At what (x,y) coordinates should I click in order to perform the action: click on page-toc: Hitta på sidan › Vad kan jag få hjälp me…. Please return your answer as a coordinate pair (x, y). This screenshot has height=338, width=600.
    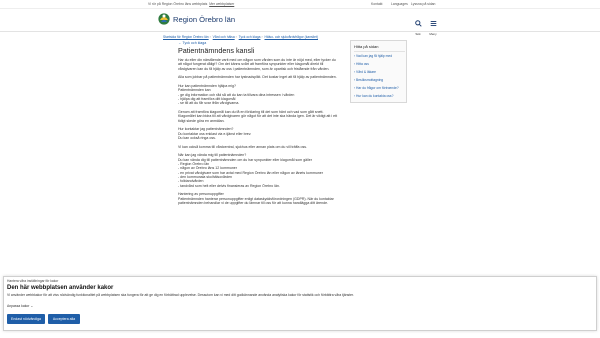
    Looking at the image, I should click on (378, 71).